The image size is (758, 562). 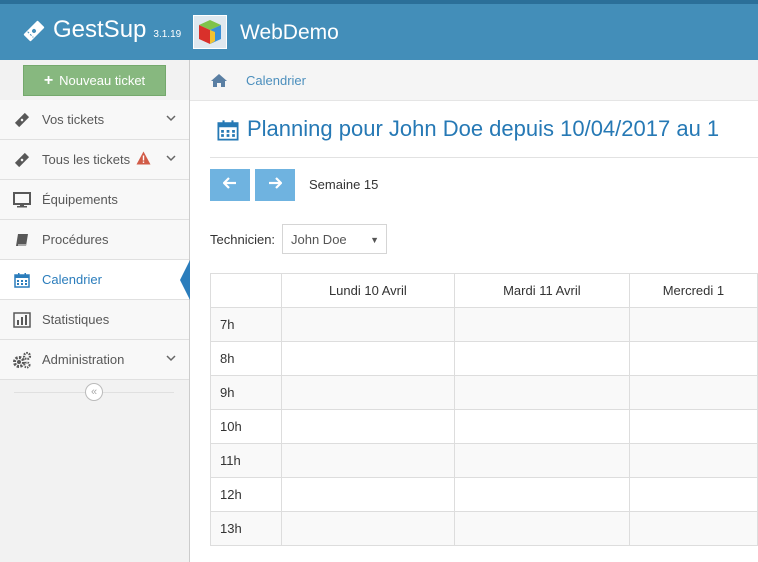 What do you see at coordinates (246, 358) in the screenshot?
I see `hour-label: 8h` at bounding box center [246, 358].